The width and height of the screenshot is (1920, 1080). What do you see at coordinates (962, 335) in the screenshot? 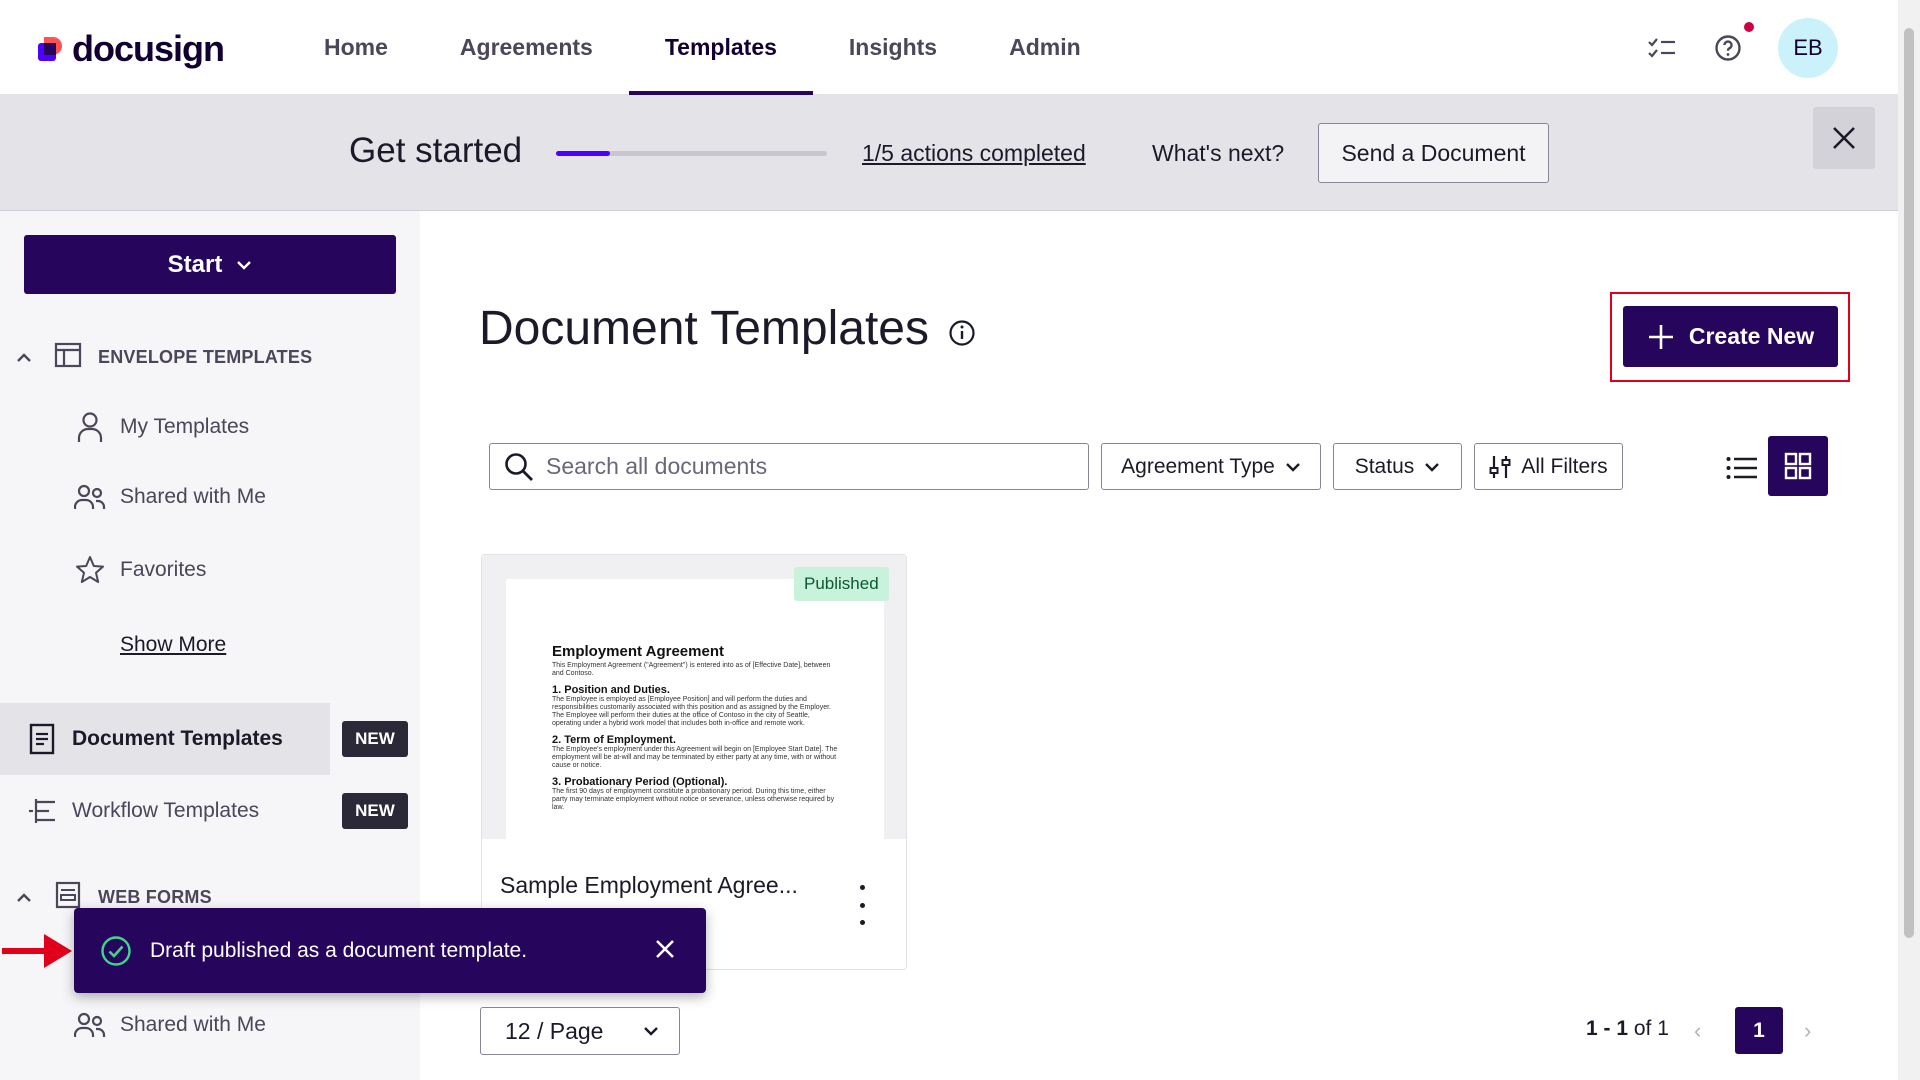
I see `info-icon` at bounding box center [962, 335].